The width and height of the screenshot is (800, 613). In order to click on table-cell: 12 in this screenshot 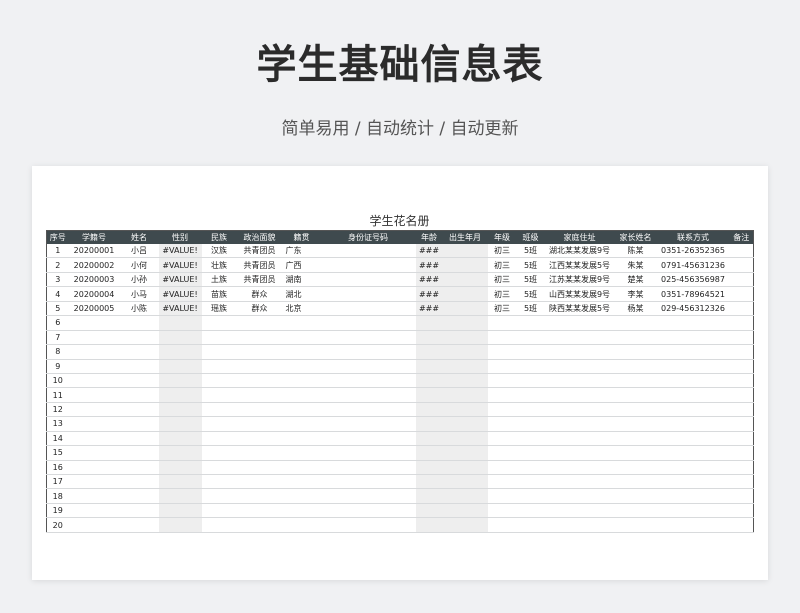, I will do `click(57, 410)`.